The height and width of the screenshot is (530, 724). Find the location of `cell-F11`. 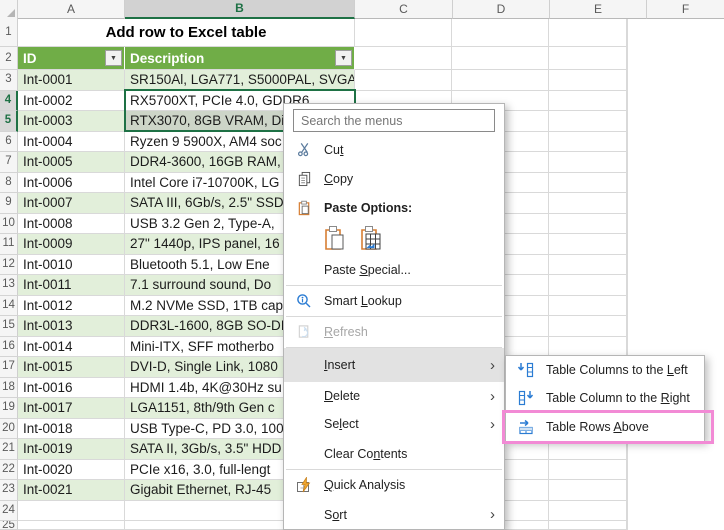

cell-F11 is located at coordinates (588, 244).